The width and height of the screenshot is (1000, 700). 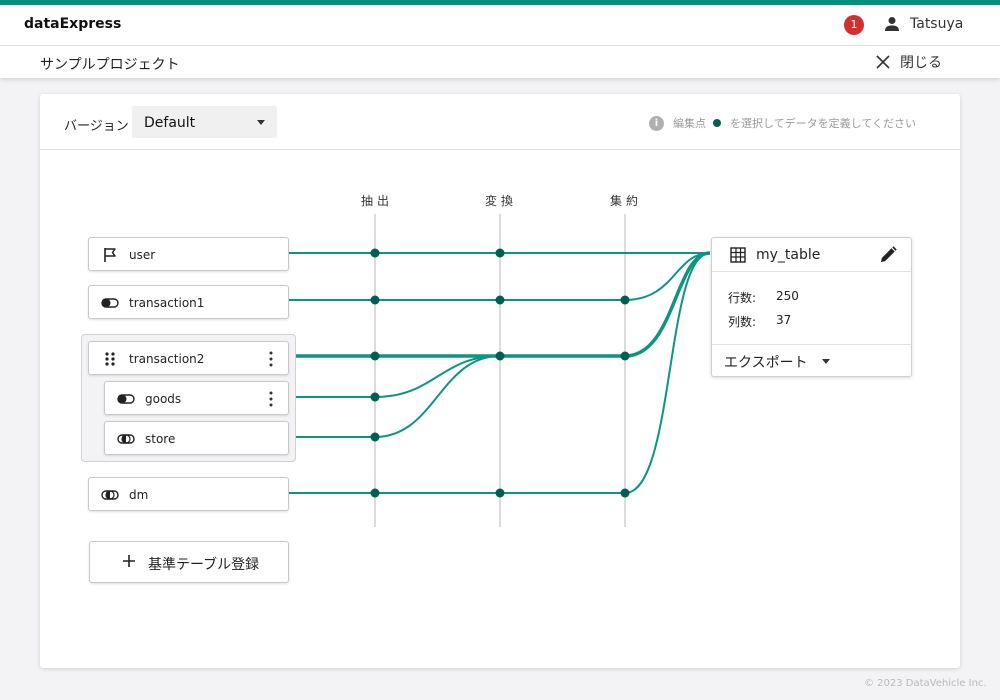 What do you see at coordinates (167, 359) in the screenshot?
I see `source-label: transaction2` at bounding box center [167, 359].